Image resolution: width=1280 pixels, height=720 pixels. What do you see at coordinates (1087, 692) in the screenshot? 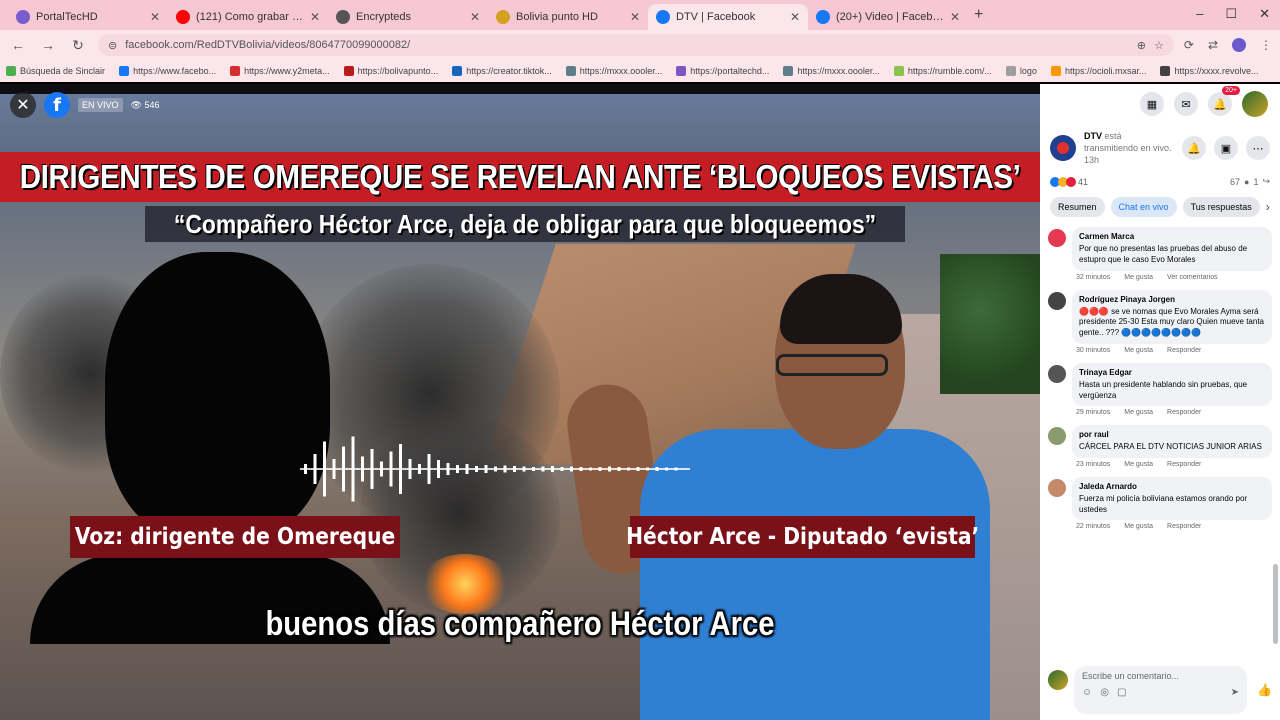
I see `emoji-icon: ☺` at bounding box center [1087, 692].